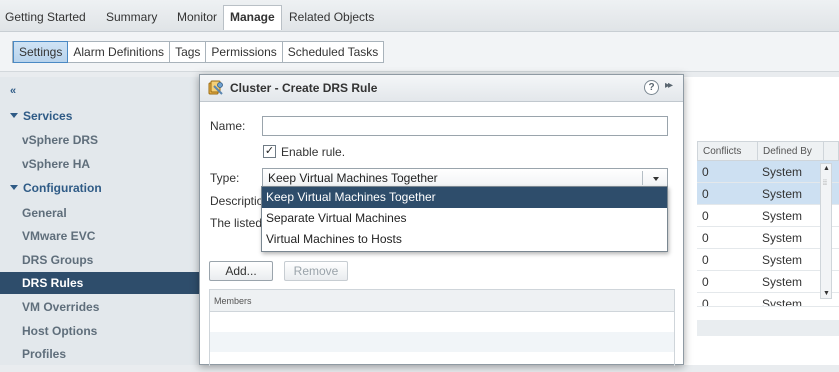 This screenshot has height=372, width=839. Describe the element at coordinates (791, 151) in the screenshot. I see `column-header-defined-by: Defined By` at that location.